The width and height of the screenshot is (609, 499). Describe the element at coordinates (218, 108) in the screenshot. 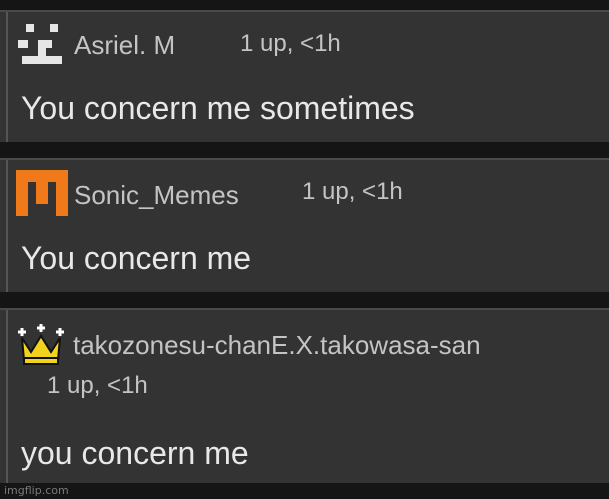

I see `comment-text: You concern me sometimes` at that location.